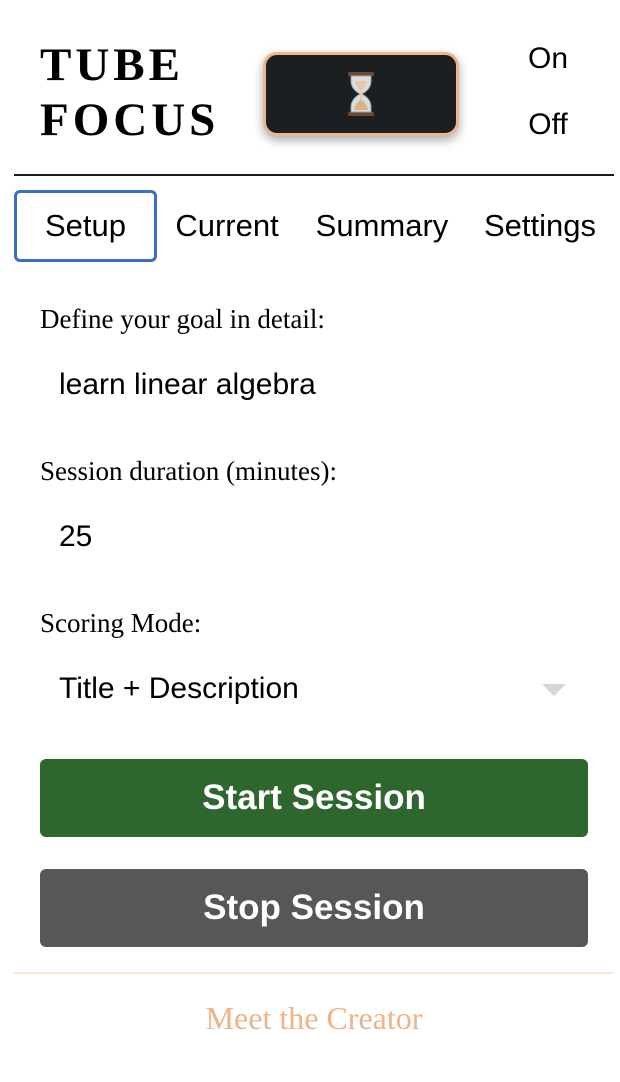  What do you see at coordinates (314, 537) in the screenshot?
I see `duration-input: 25` at bounding box center [314, 537].